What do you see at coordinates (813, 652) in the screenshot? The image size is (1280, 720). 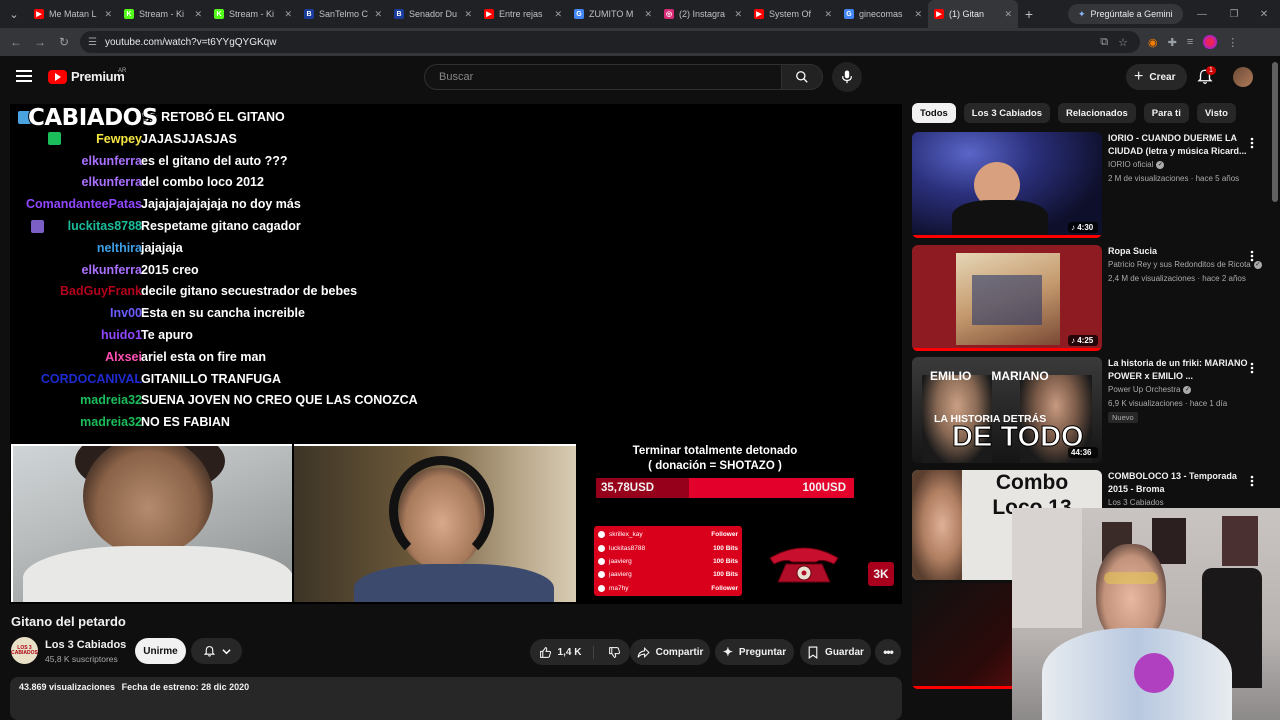 I see `bookmark-icon` at bounding box center [813, 652].